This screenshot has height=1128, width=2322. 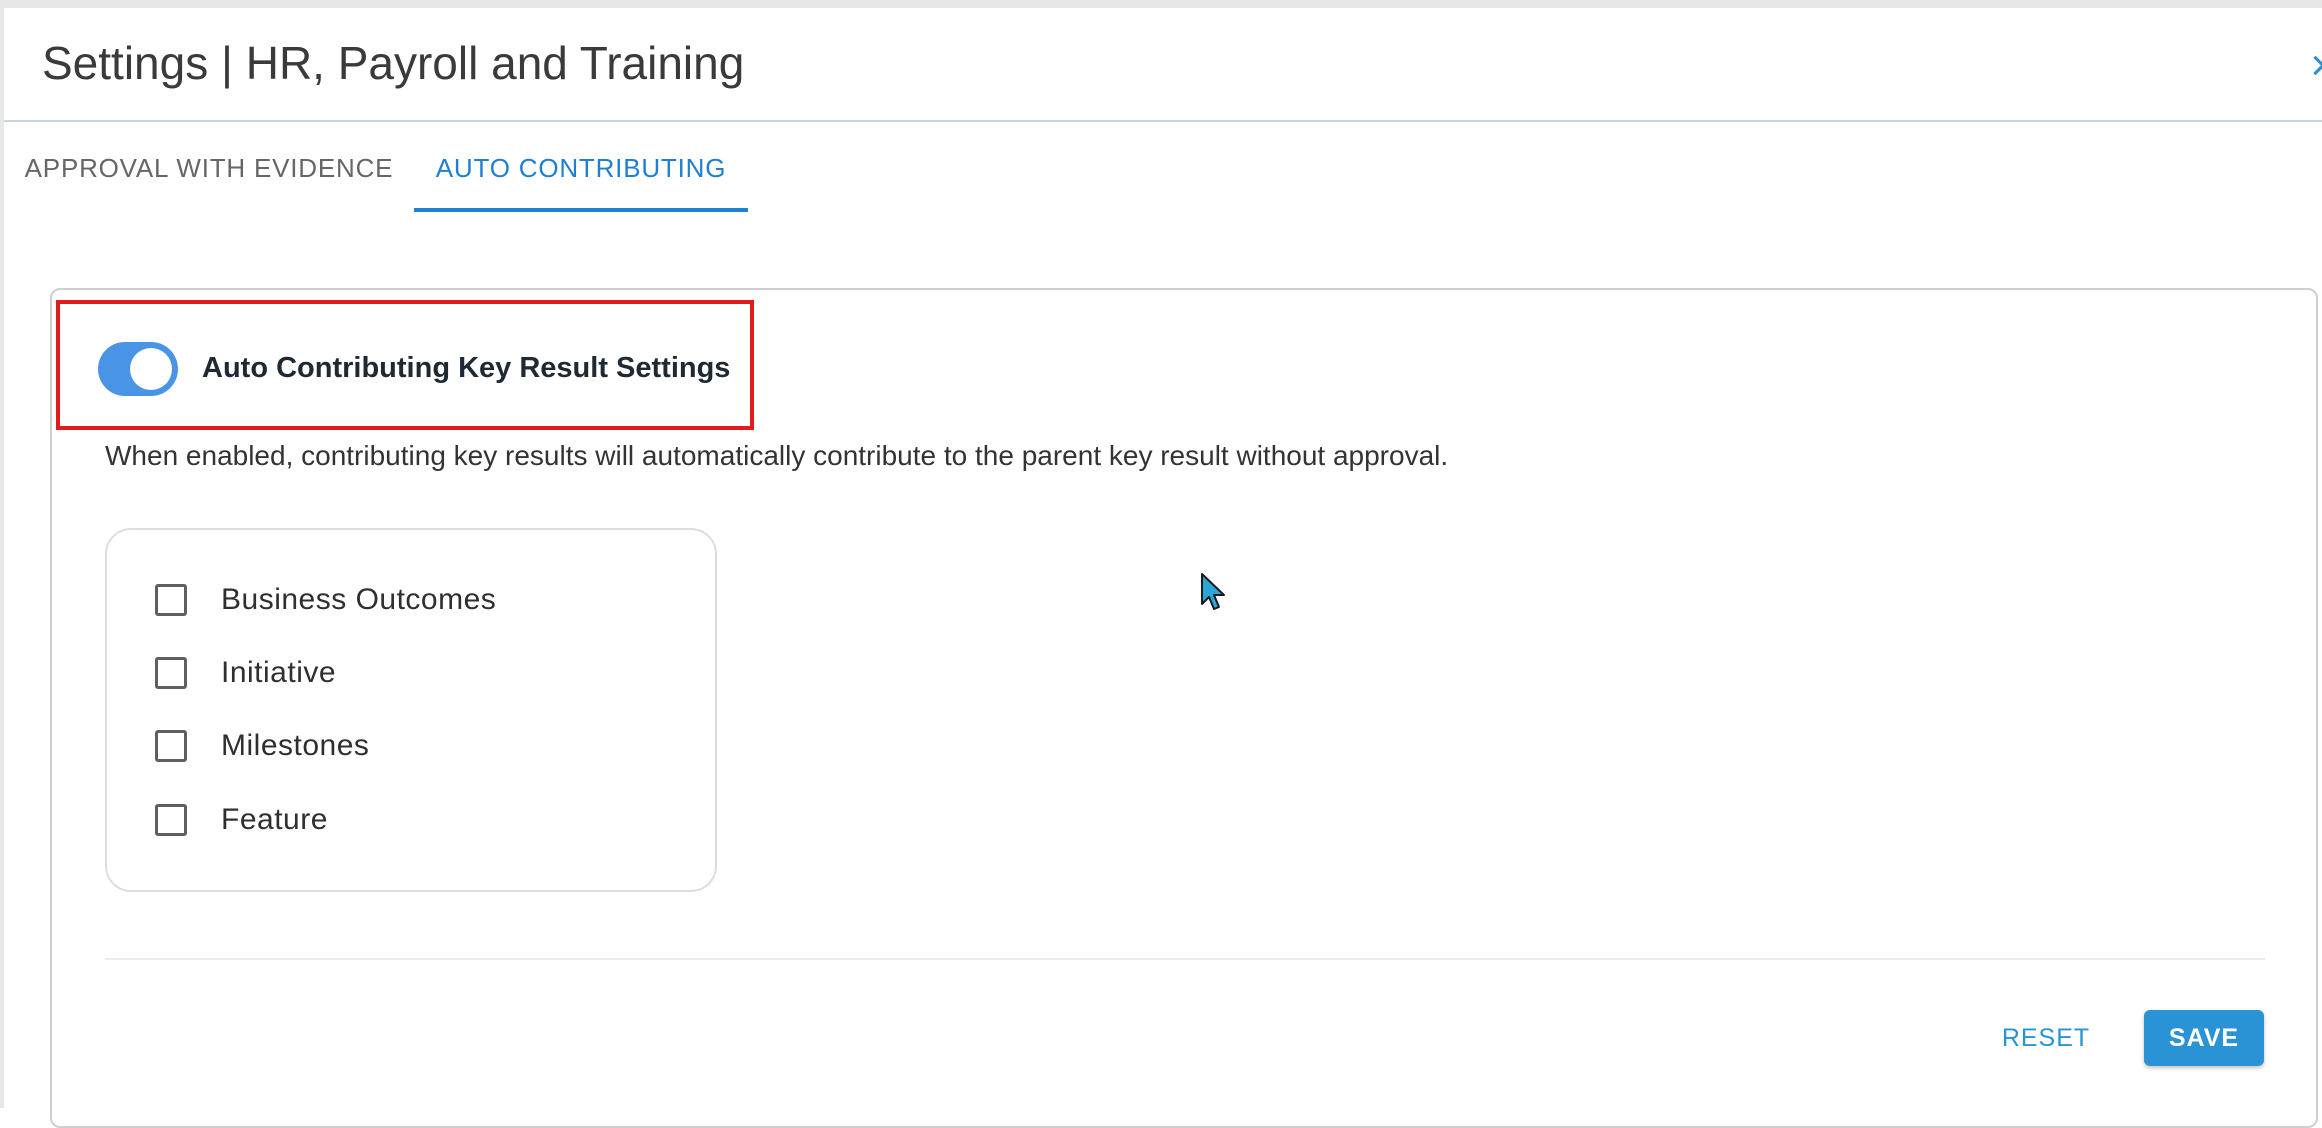 What do you see at coordinates (274, 819) in the screenshot?
I see `option-label: Feature` at bounding box center [274, 819].